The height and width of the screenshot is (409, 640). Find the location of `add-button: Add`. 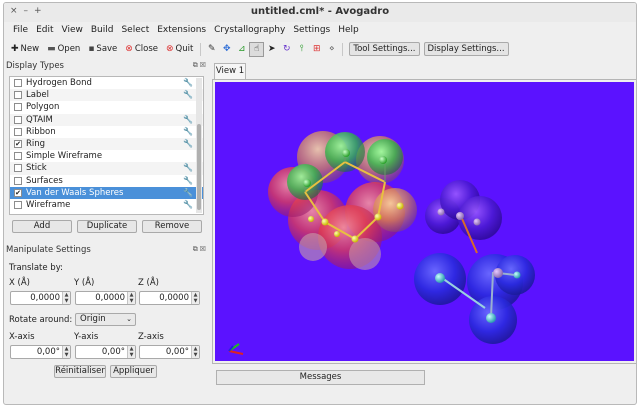

add-button: Add is located at coordinates (42, 226).